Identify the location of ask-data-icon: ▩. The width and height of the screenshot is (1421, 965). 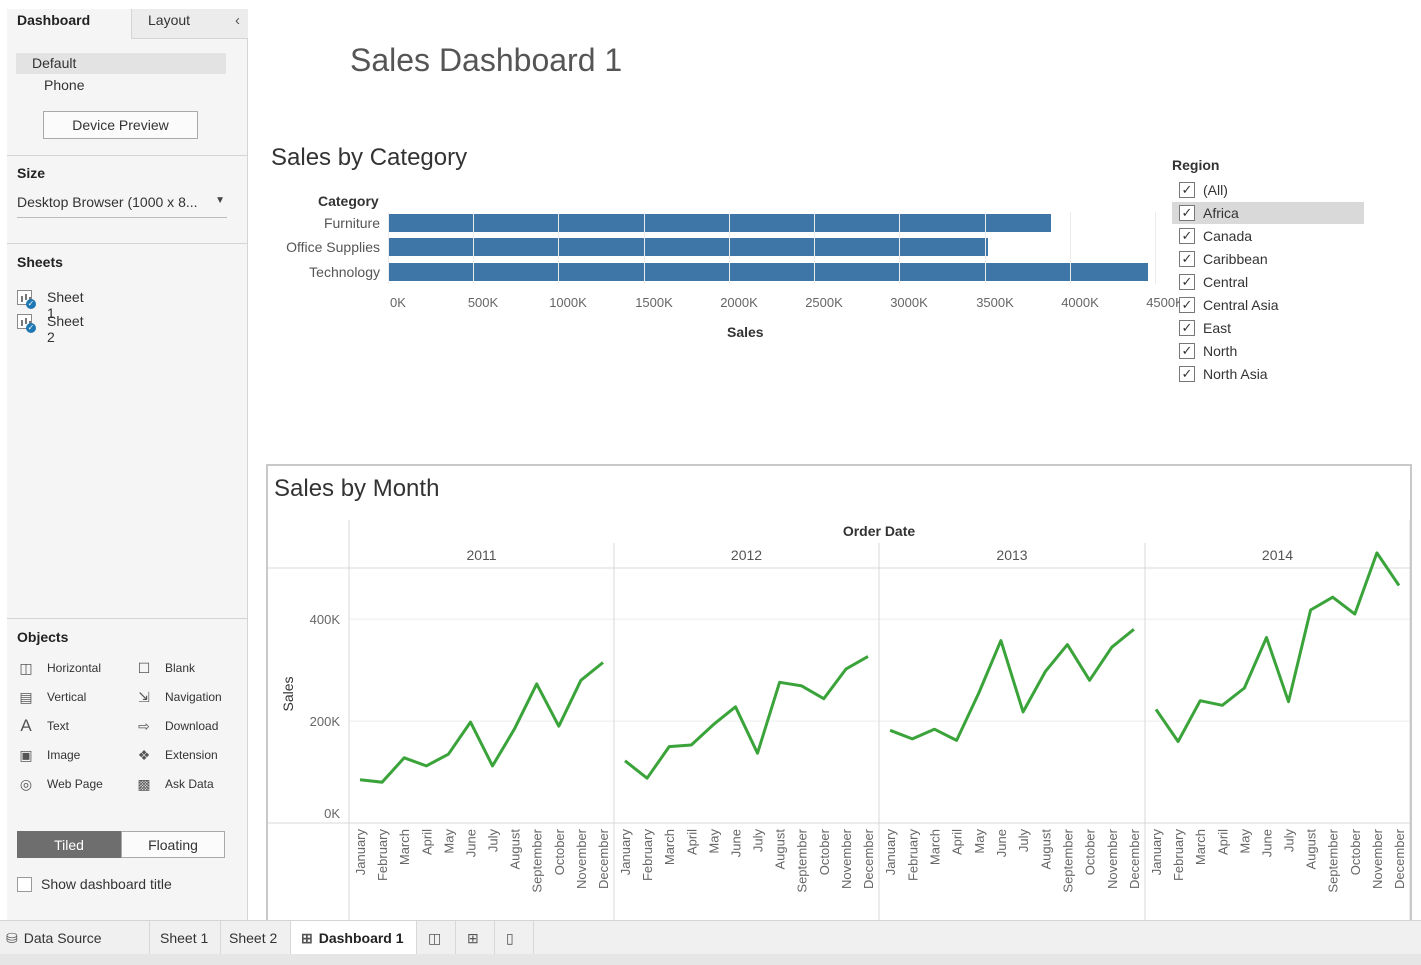
(144, 784).